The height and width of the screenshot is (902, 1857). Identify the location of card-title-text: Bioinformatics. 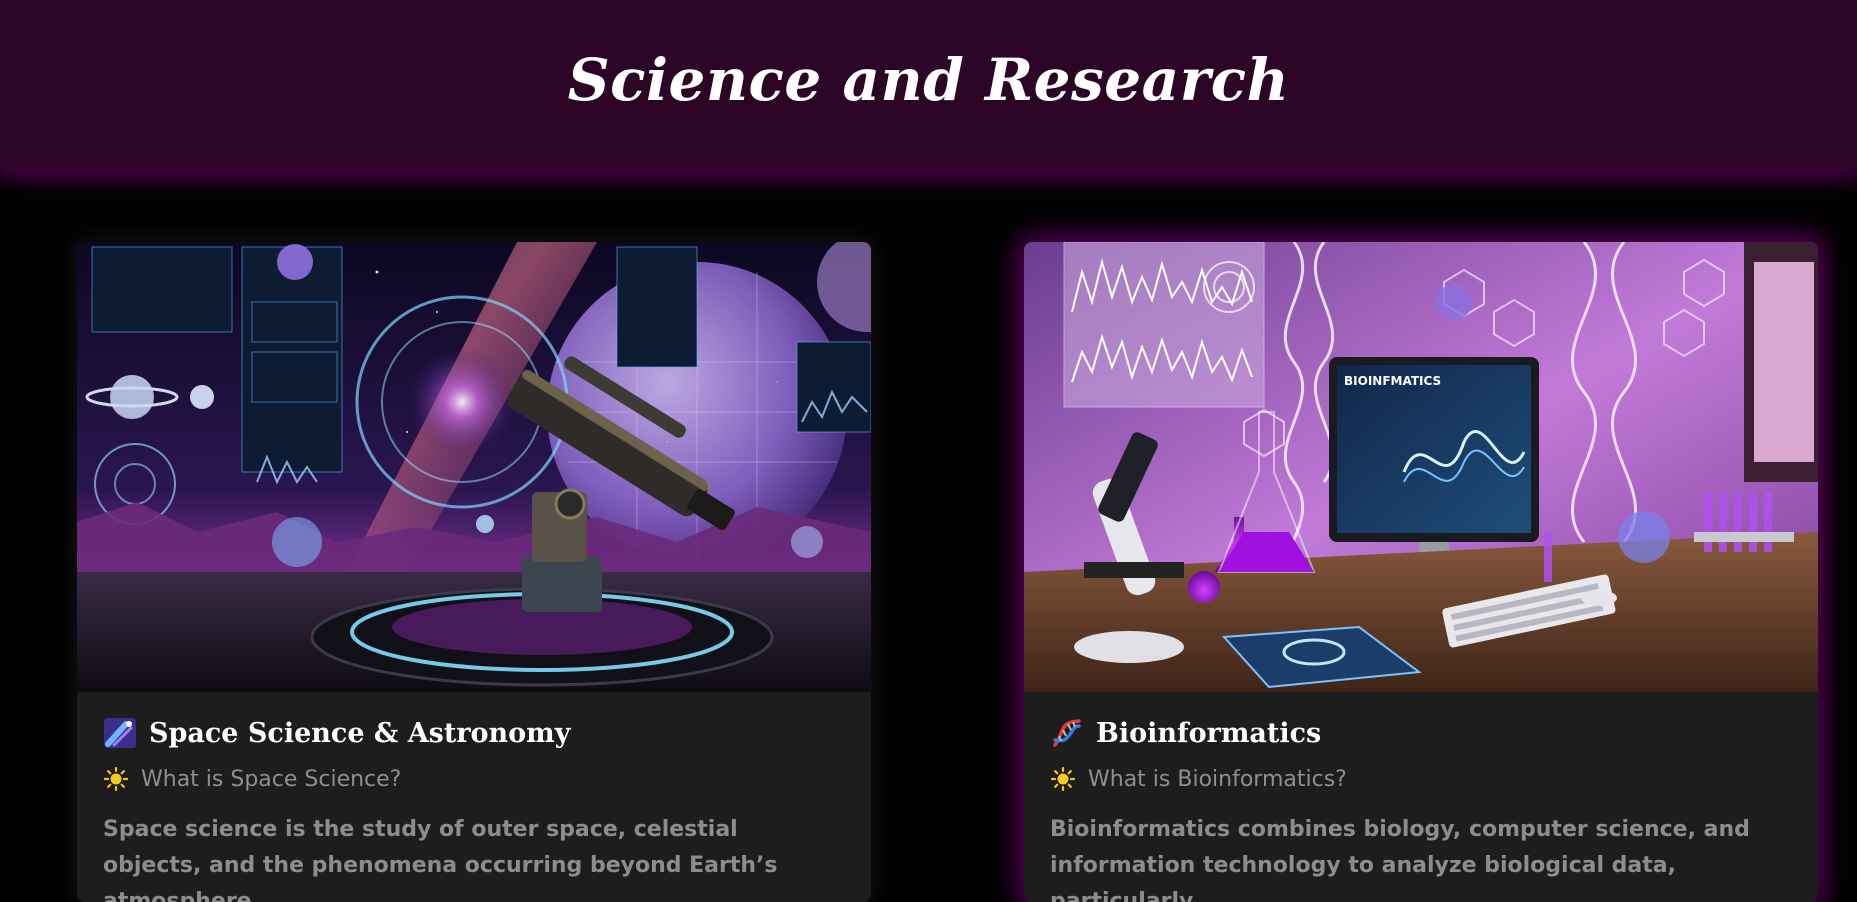
(1209, 733).